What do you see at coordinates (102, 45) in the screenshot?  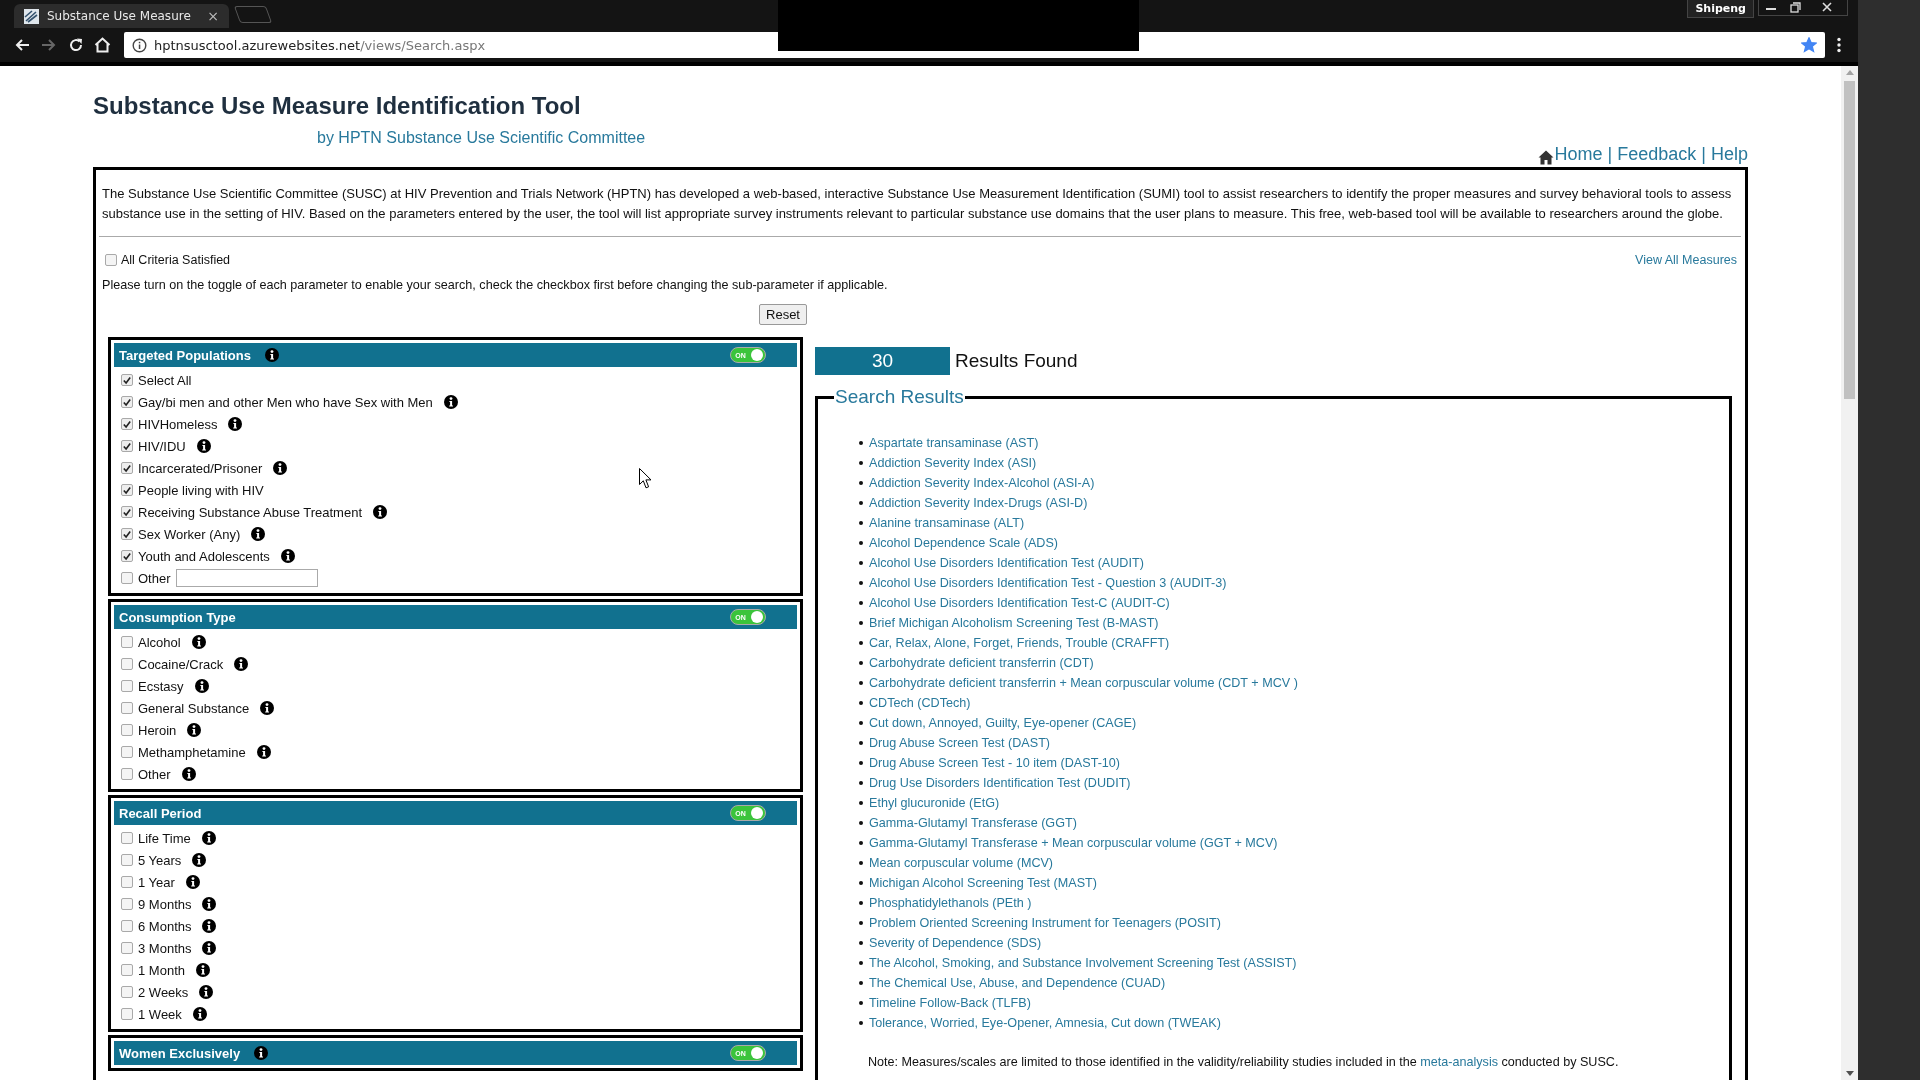 I see `home-icon` at bounding box center [102, 45].